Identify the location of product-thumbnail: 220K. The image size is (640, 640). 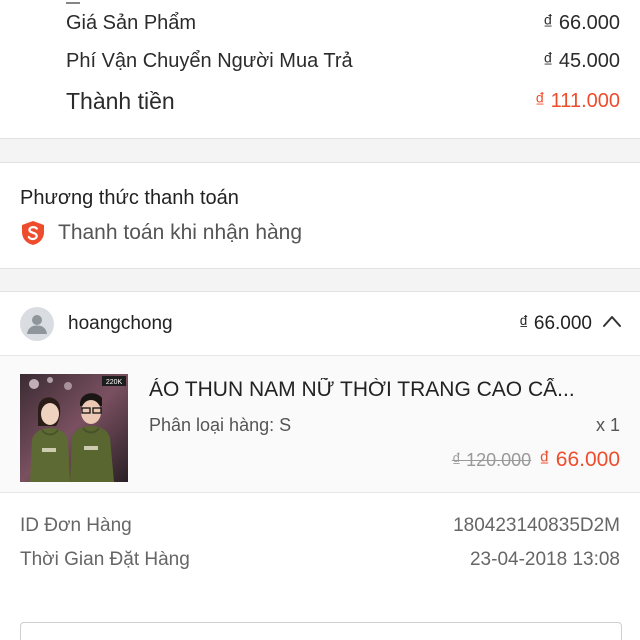
(74, 428).